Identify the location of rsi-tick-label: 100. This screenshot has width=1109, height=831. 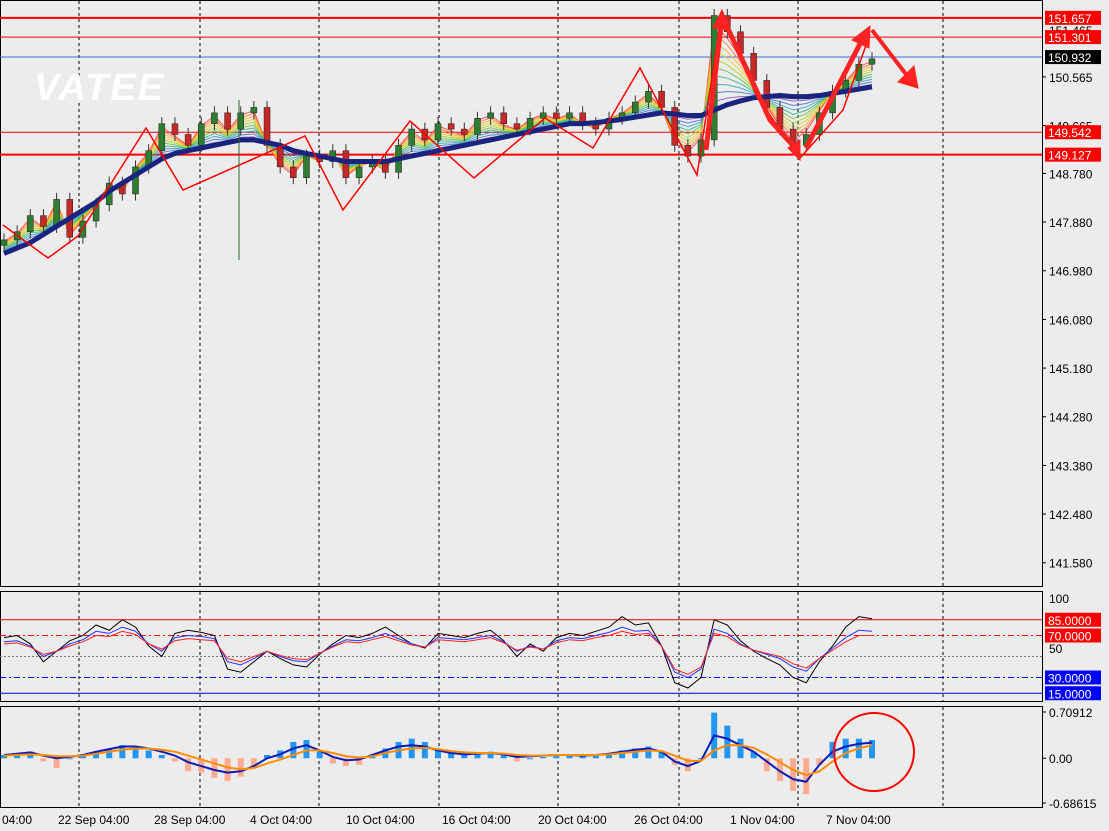
(1059, 599).